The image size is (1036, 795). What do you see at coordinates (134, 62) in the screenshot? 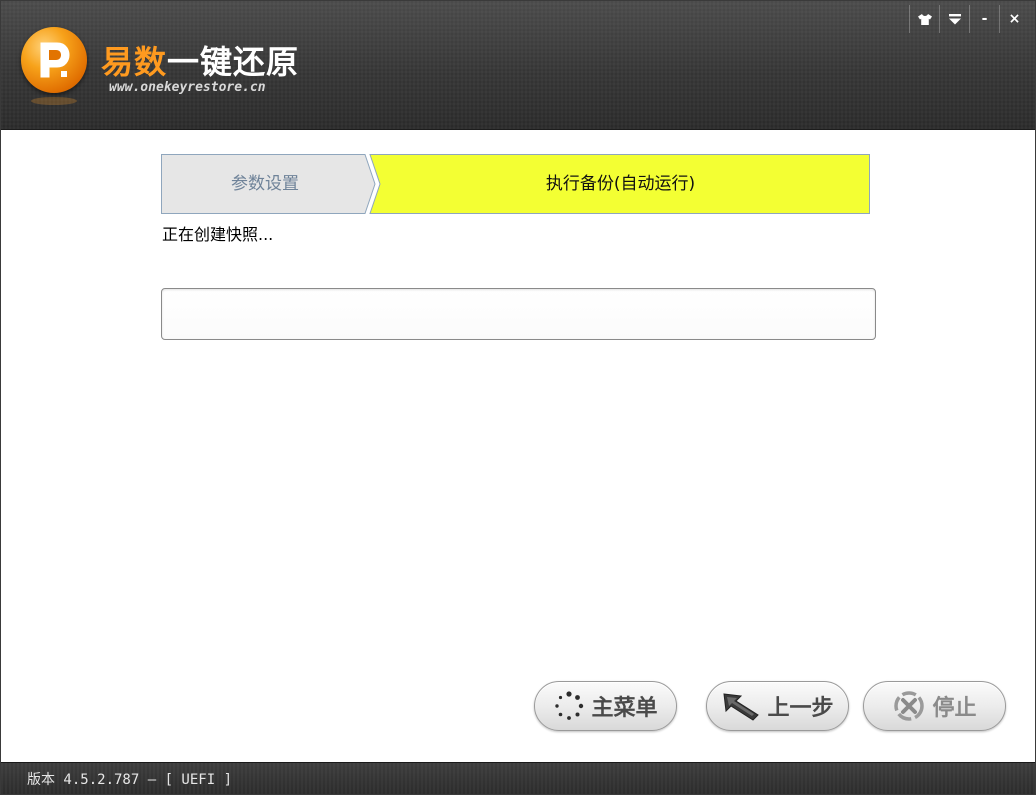
I see `app-title-brand: 易数` at bounding box center [134, 62].